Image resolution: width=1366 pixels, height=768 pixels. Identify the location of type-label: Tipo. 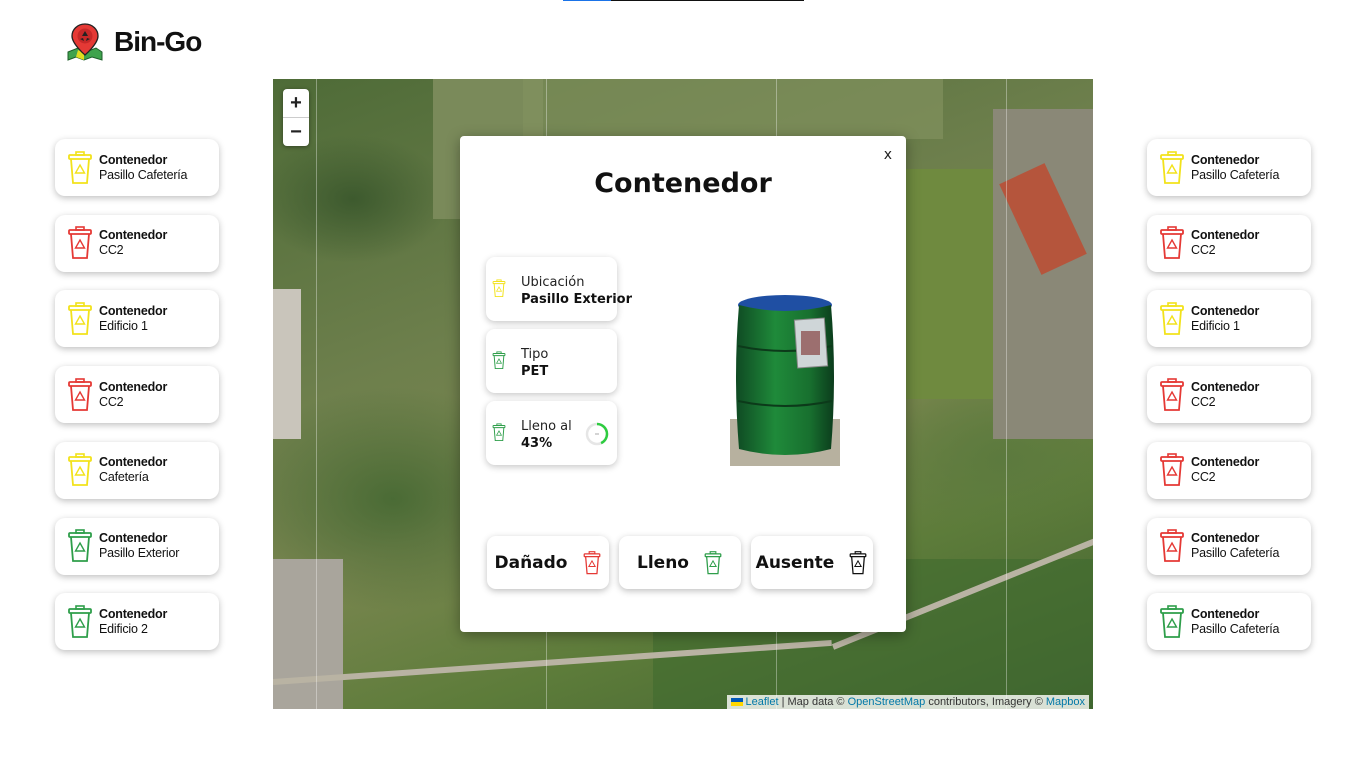
(535, 354).